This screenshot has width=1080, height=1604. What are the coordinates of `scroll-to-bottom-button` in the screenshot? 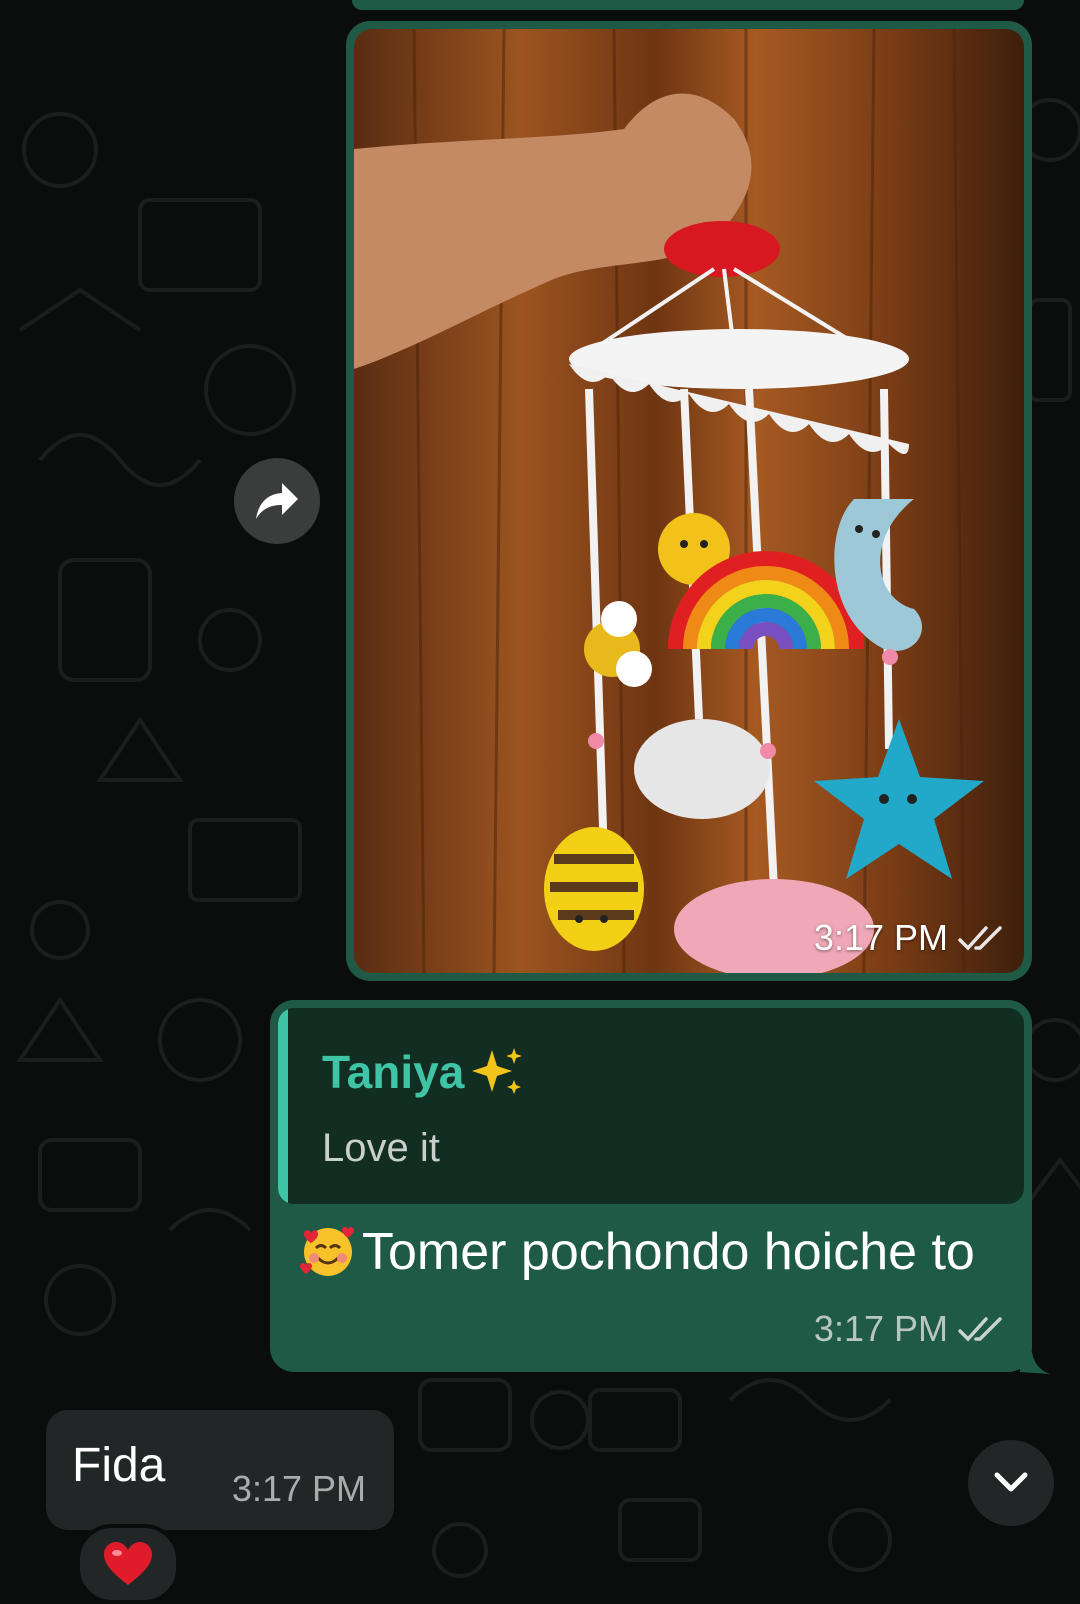 It's located at (1011, 1483).